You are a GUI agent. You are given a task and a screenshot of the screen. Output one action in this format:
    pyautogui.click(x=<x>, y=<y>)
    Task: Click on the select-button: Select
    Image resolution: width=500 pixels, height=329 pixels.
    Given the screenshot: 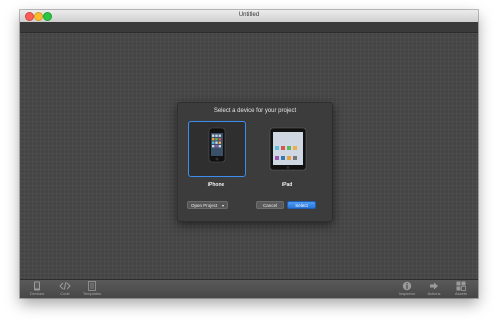 What is the action you would take?
    pyautogui.click(x=301, y=205)
    